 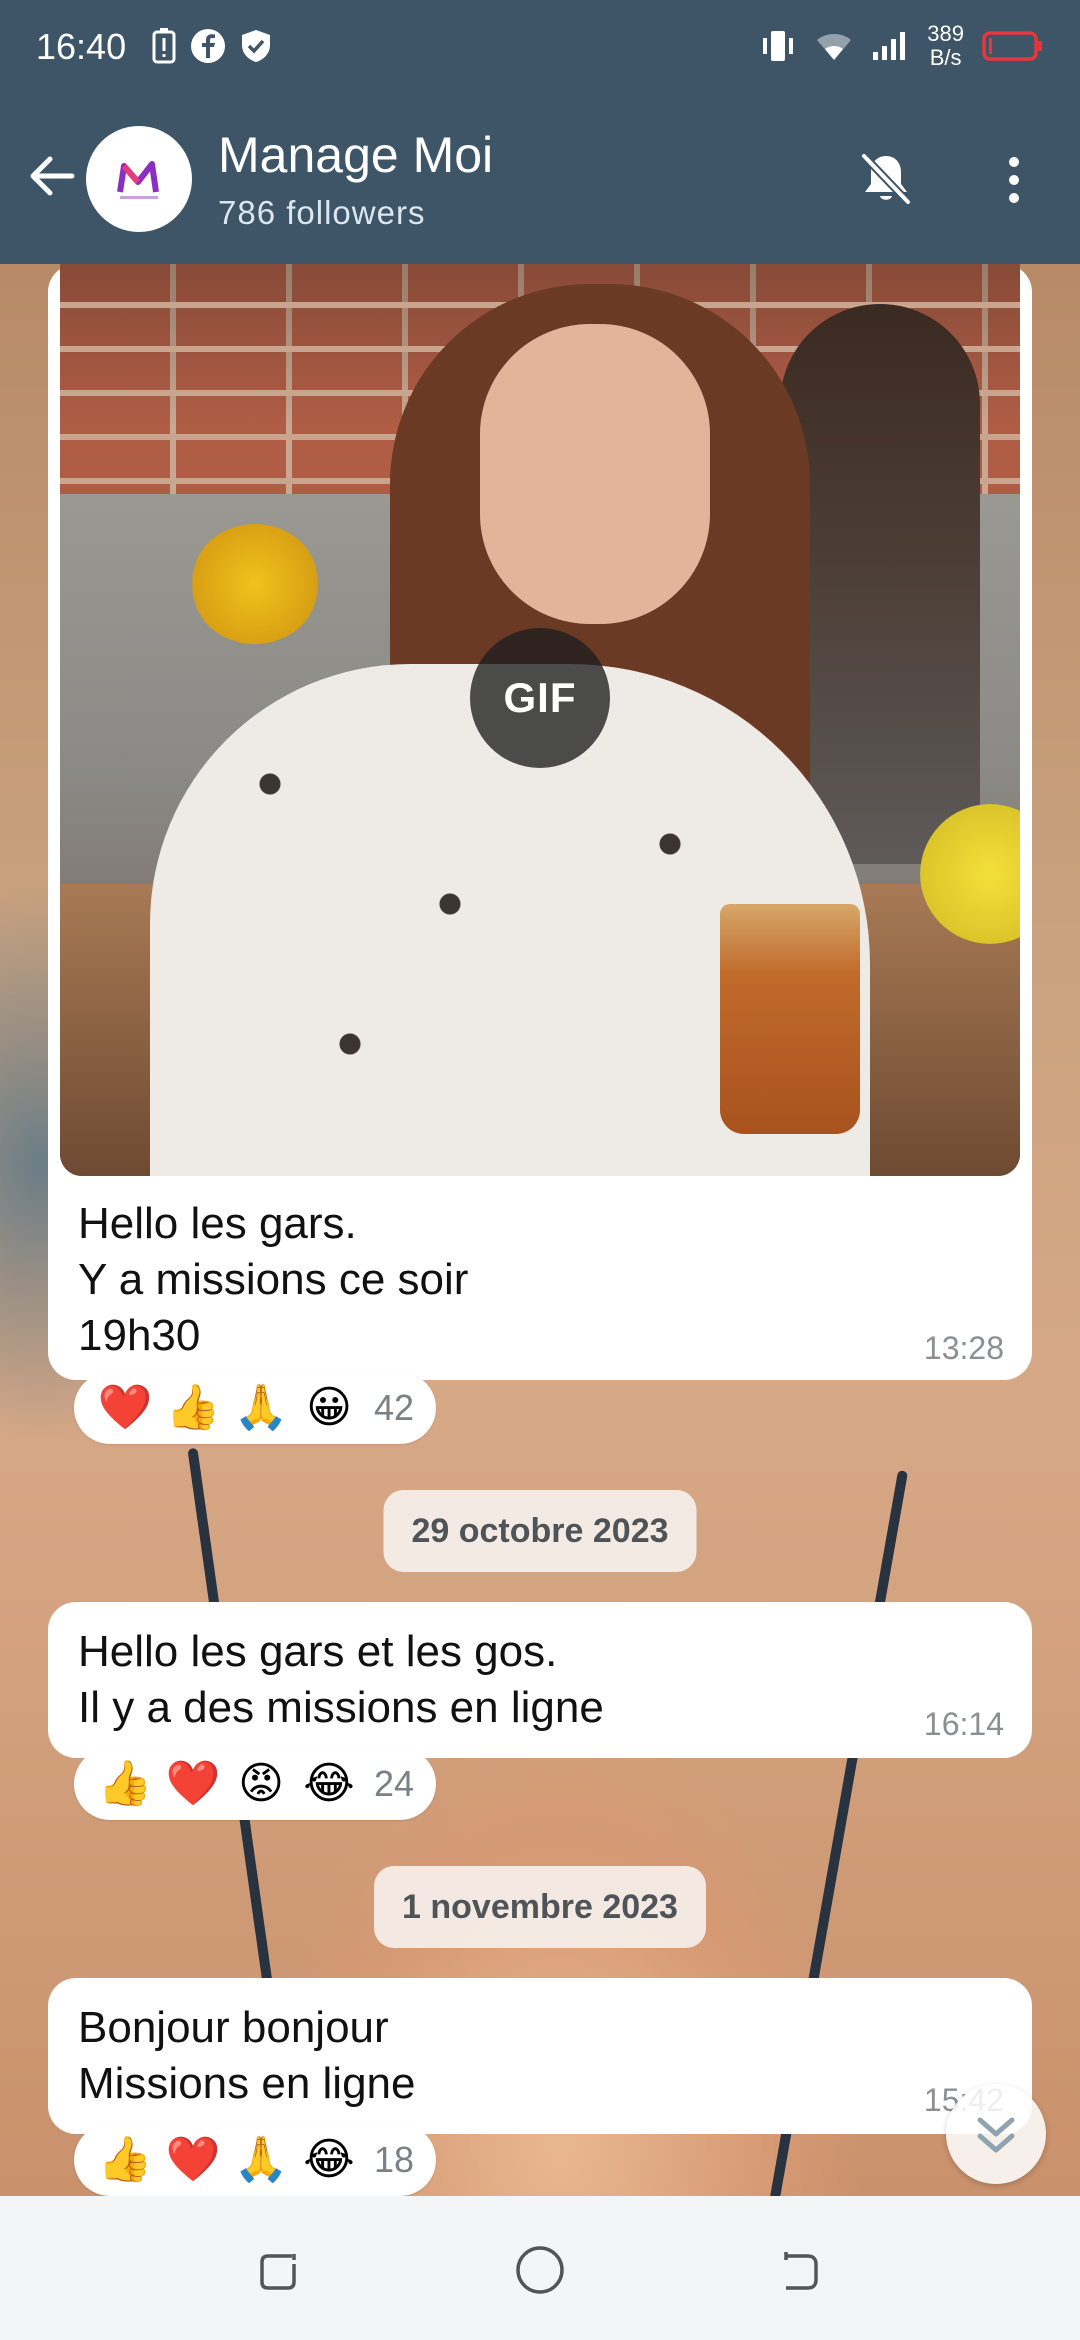 I want to click on gif-beer-glass, so click(x=790, y=1019).